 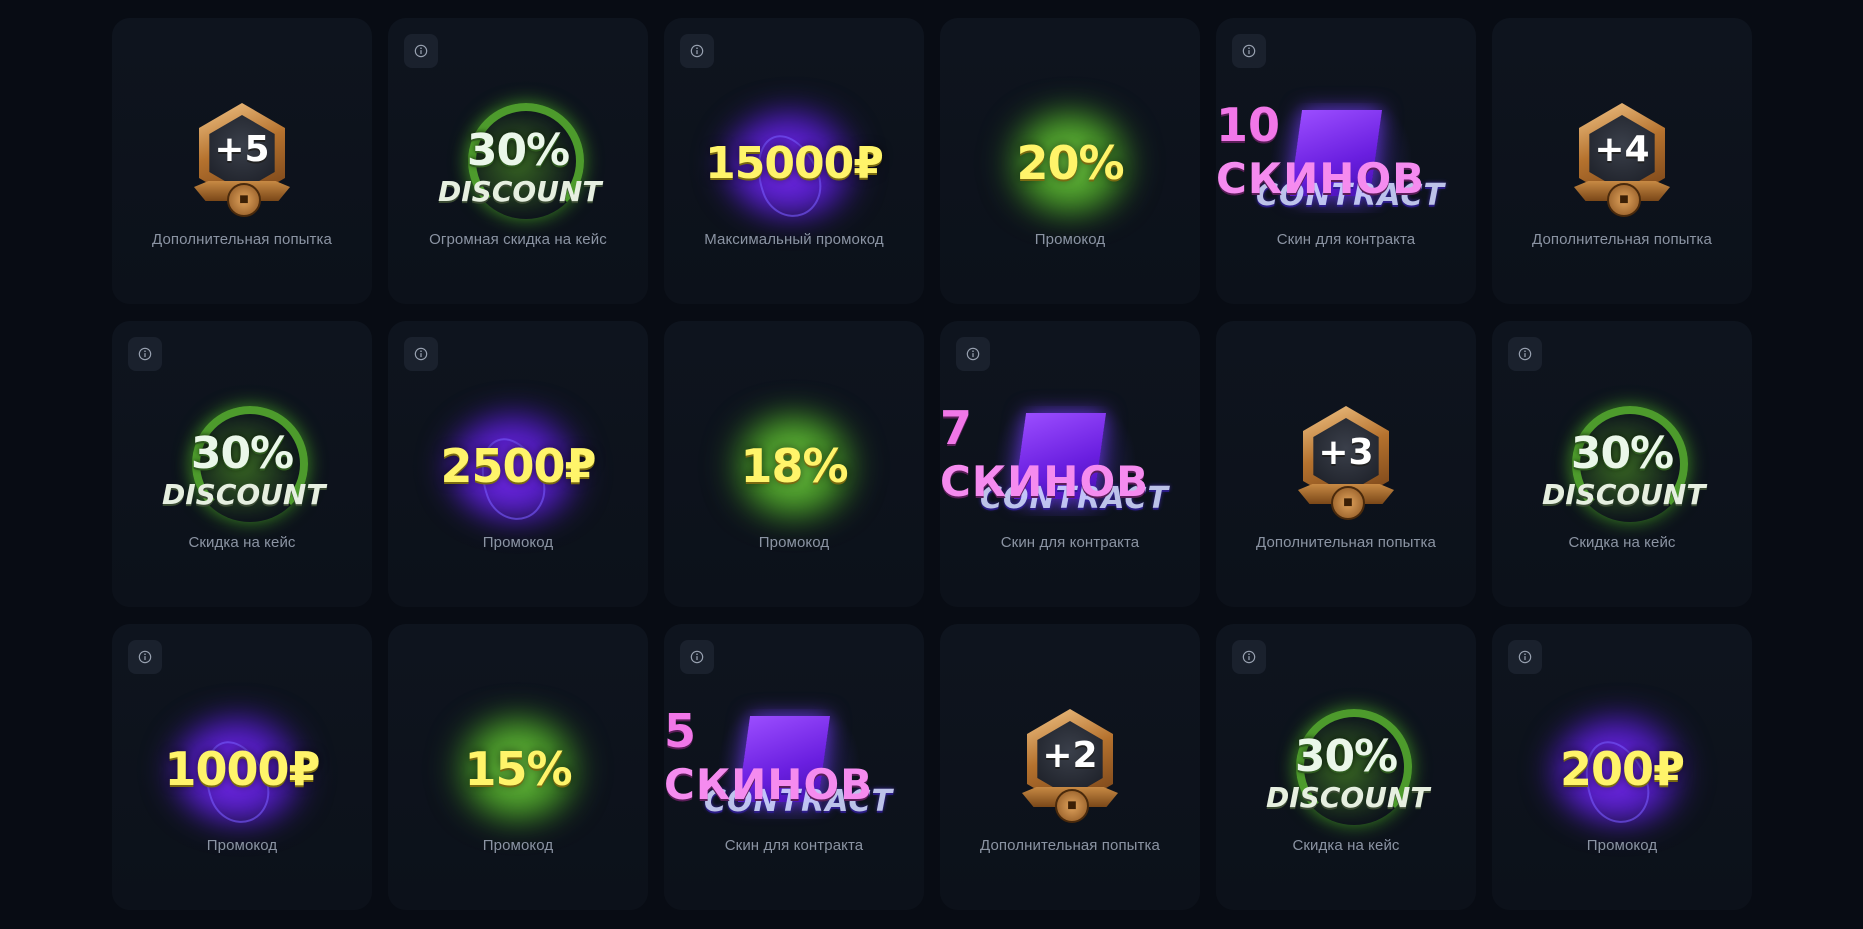 I want to click on reward-art: 1000₽, so click(x=242, y=769).